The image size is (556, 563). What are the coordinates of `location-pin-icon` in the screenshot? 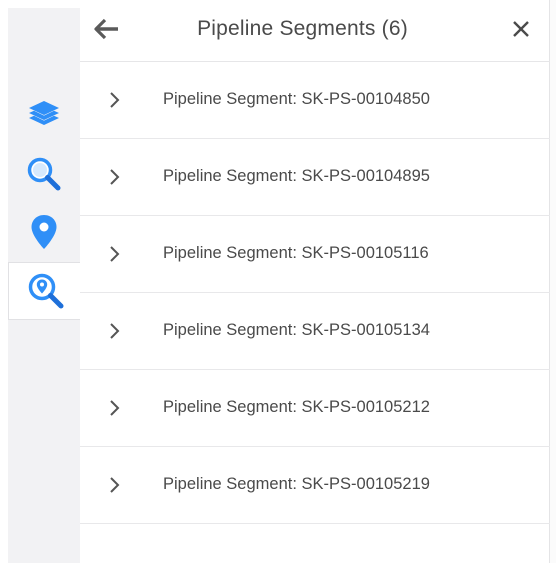 It's located at (44, 232).